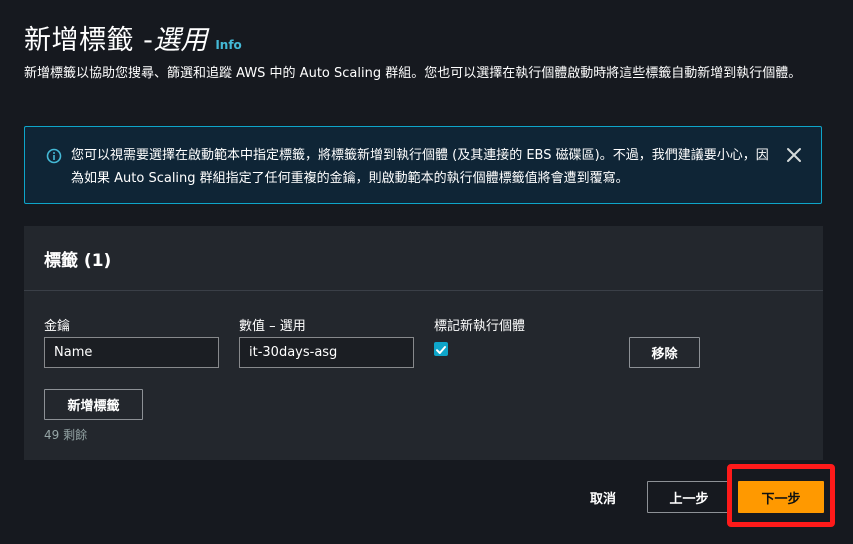 The height and width of the screenshot is (544, 853). Describe the element at coordinates (326, 352) in the screenshot. I see `tag-value-input: it-30days-asg` at that location.